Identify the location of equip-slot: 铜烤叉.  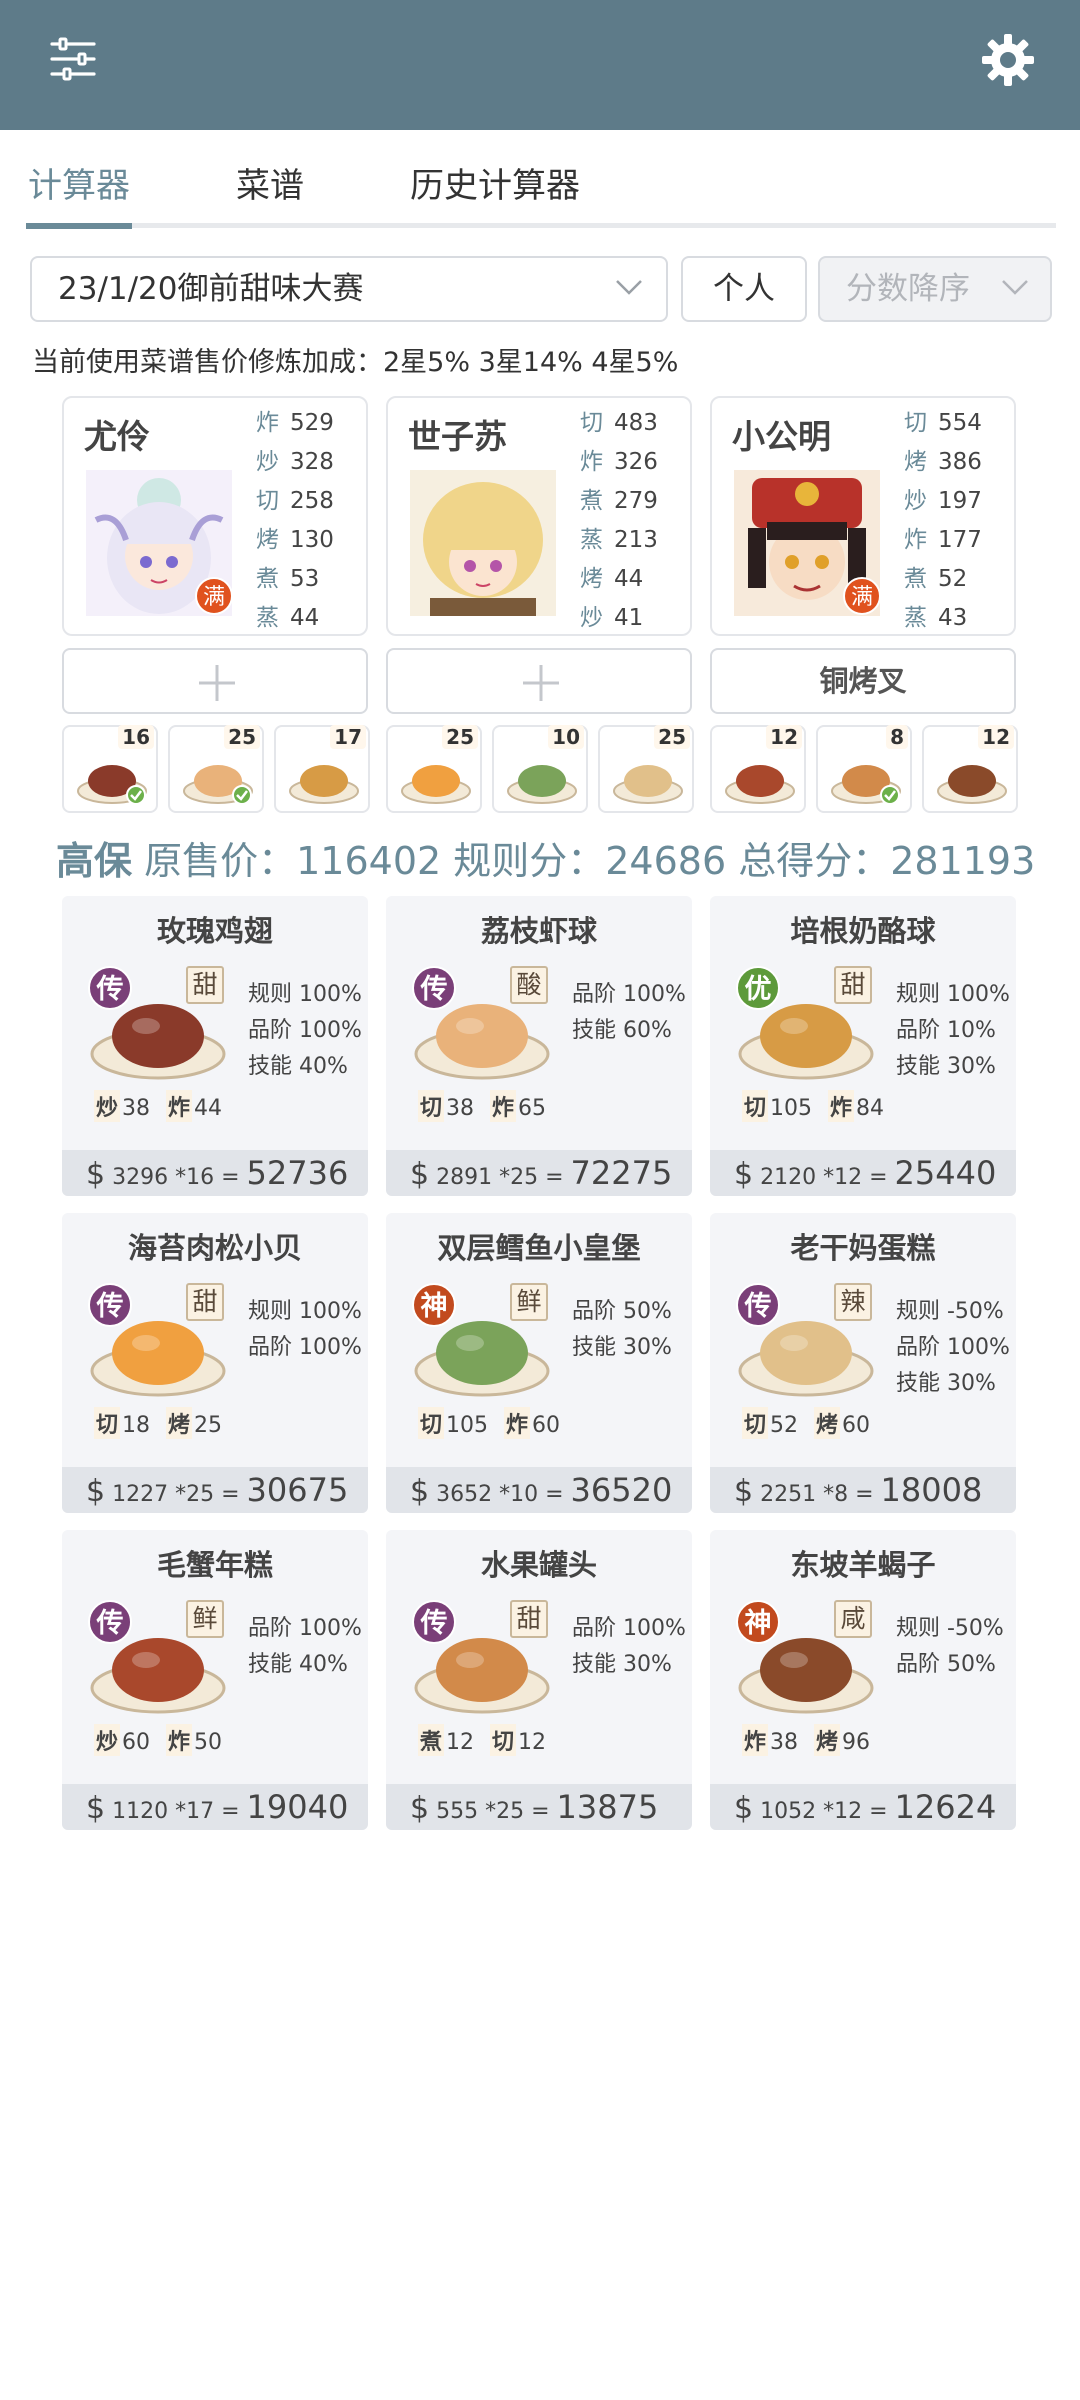
(863, 681).